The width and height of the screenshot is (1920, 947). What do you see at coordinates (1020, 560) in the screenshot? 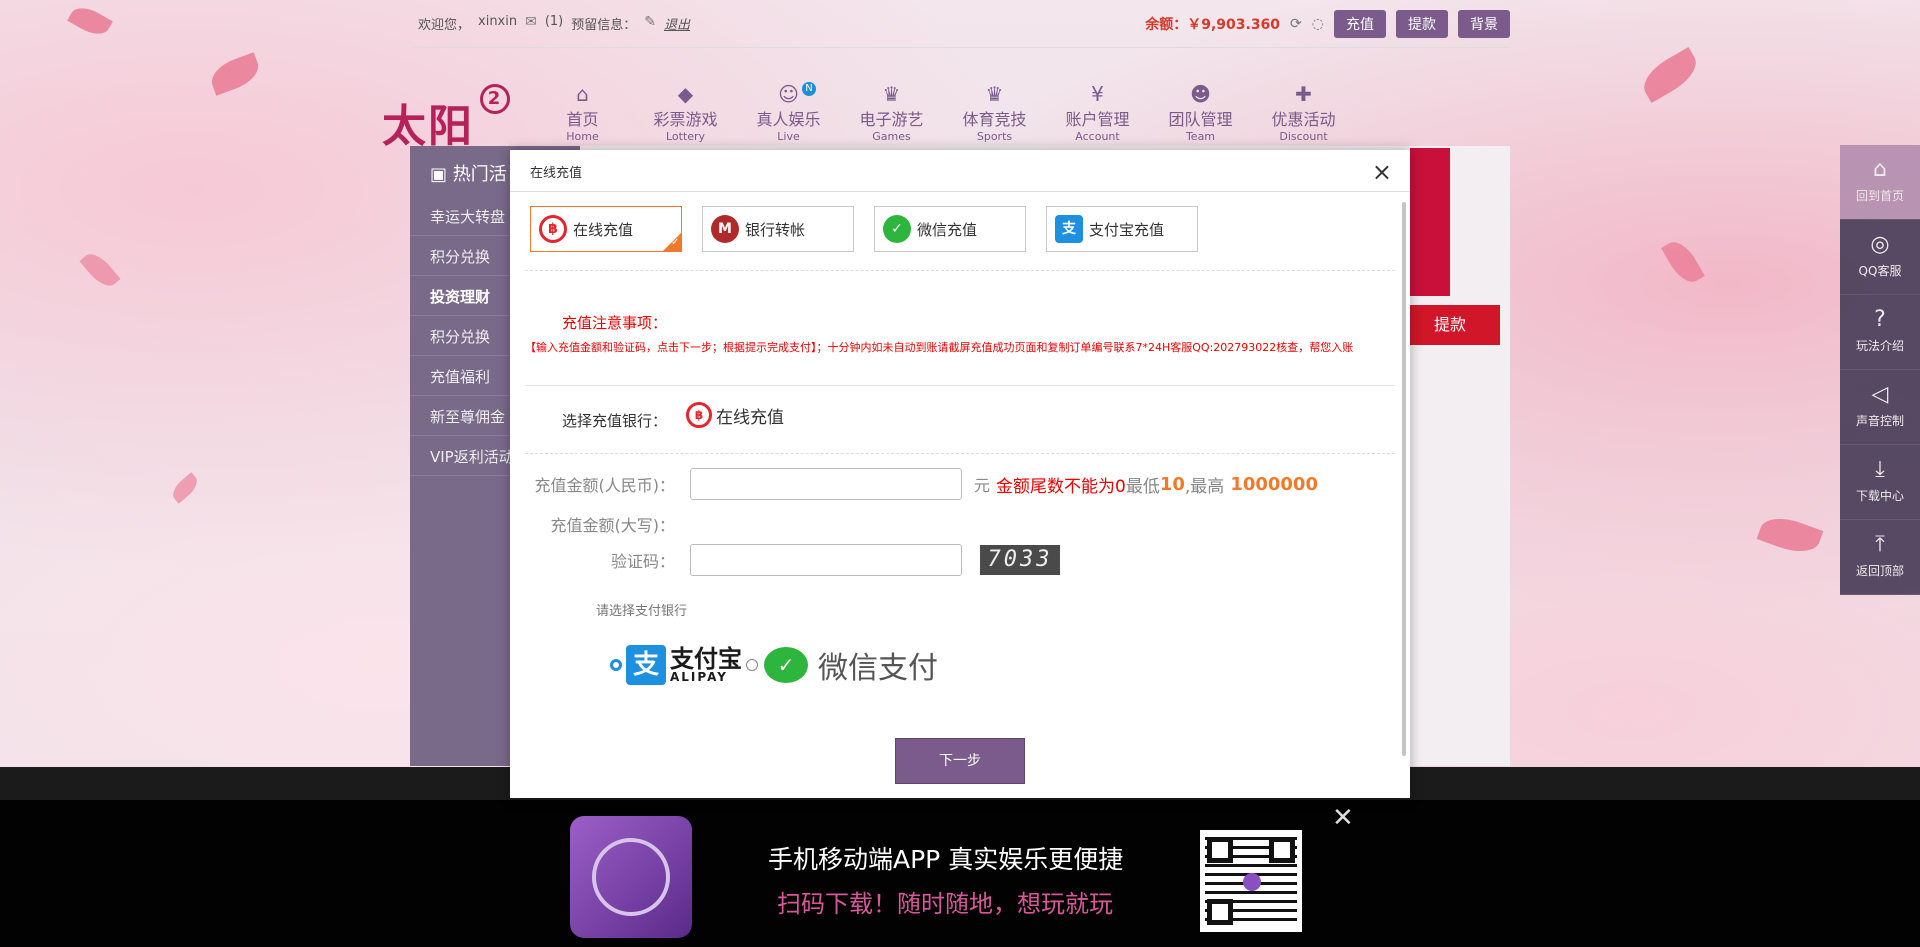
I see `captcha-image: 7033` at bounding box center [1020, 560].